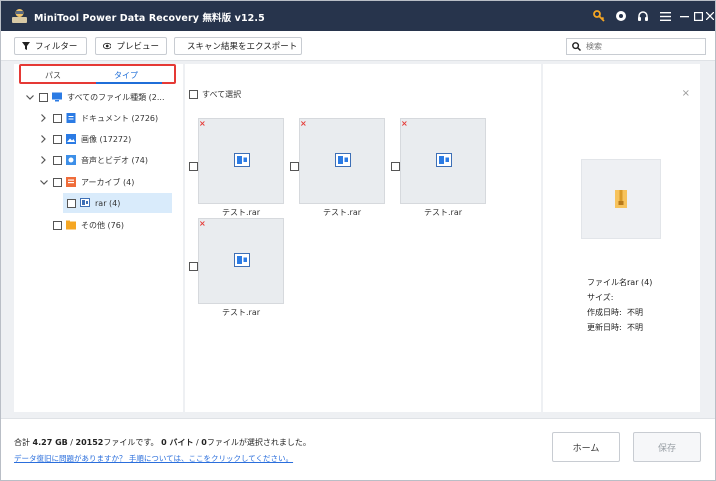 The width and height of the screenshot is (716, 481). Describe the element at coordinates (684, 16) in the screenshot. I see `minimize-icon` at that location.